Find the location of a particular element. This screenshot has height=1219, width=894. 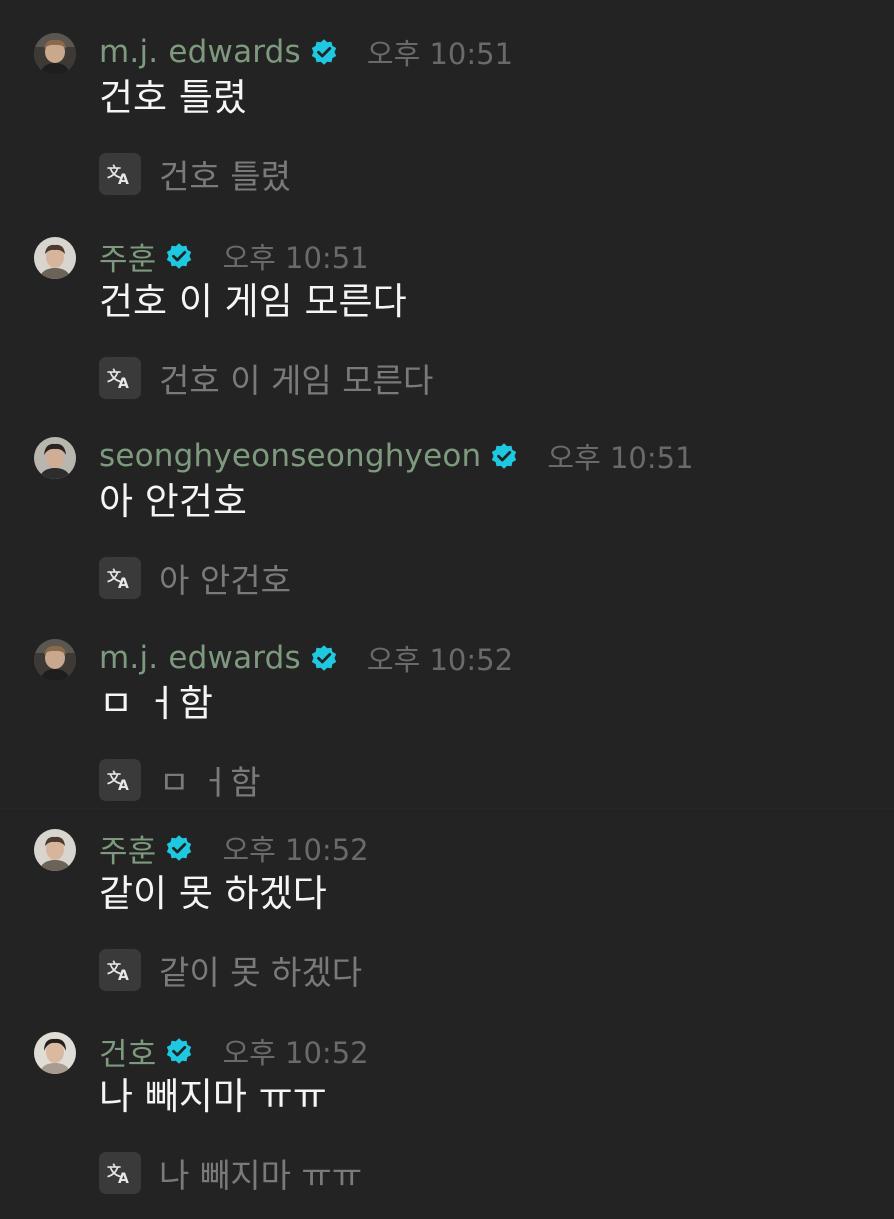

username: seonghyeonseonghyeon is located at coordinates (290, 456).